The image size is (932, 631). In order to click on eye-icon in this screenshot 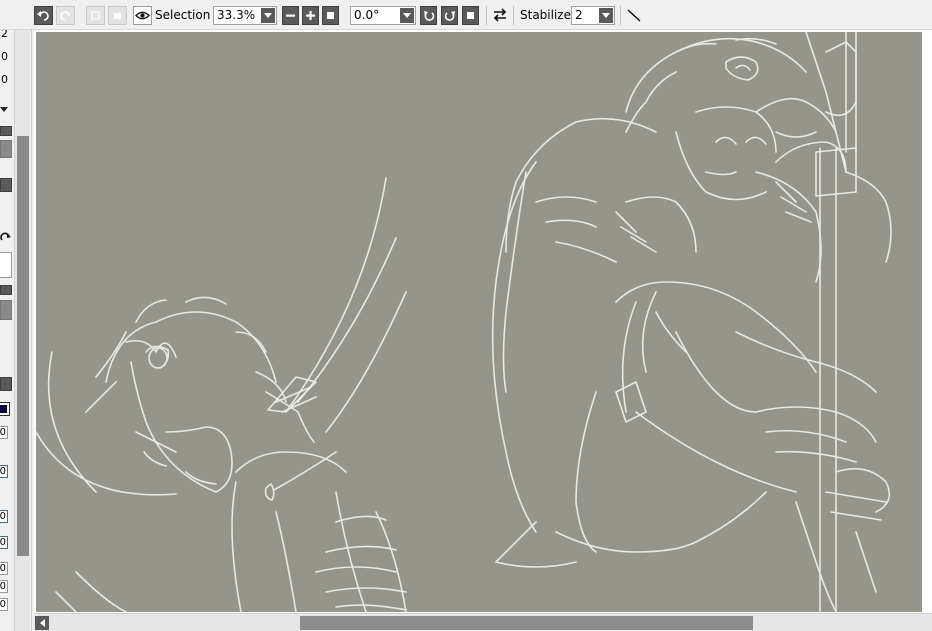, I will do `click(142, 15)`.